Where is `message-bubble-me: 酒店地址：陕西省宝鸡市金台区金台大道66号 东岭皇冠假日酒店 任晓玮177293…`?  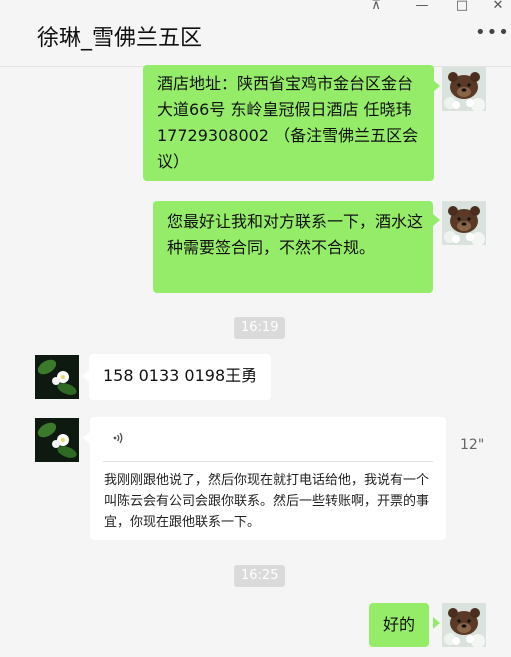 message-bubble-me: 酒店地址：陕西省宝鸡市金台区金台大道66号 东岭皇冠假日酒店 任晓玮177293… is located at coordinates (288, 123).